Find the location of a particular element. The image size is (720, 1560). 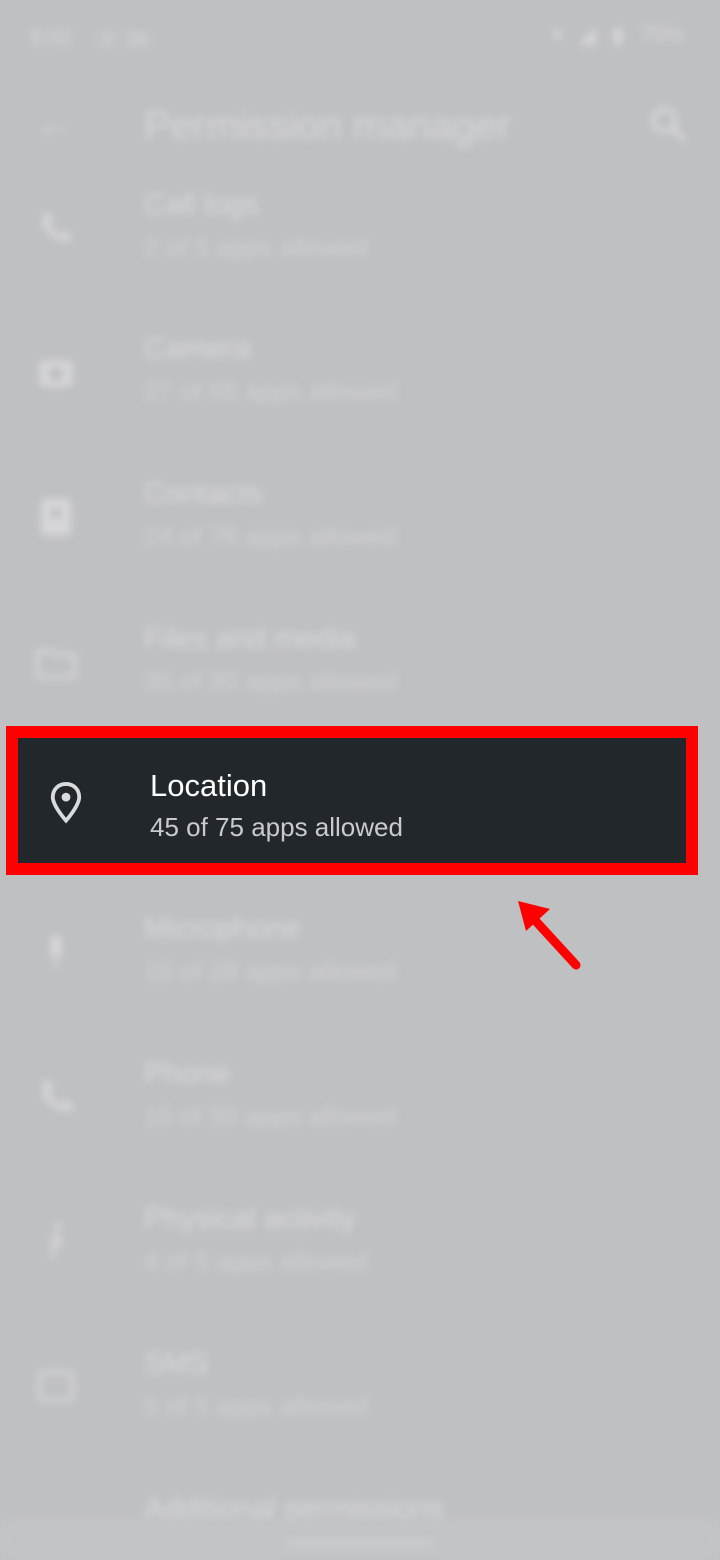

activity-icon is located at coordinates (56, 1241).